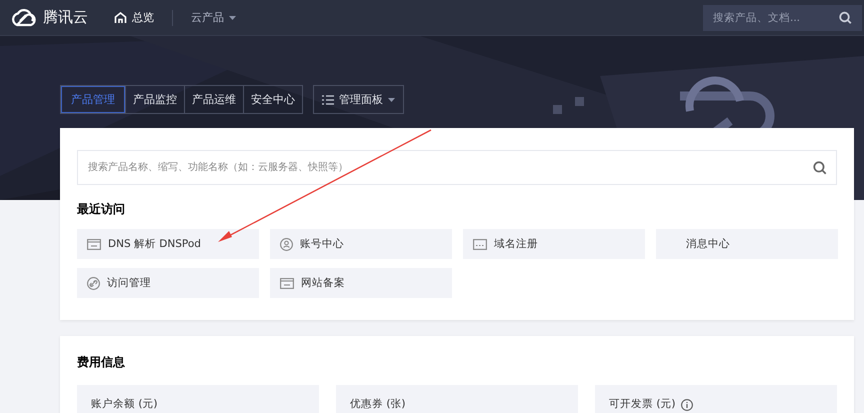 This screenshot has height=413, width=864. I want to click on stat-label: 优惠券 (张), so click(378, 404).